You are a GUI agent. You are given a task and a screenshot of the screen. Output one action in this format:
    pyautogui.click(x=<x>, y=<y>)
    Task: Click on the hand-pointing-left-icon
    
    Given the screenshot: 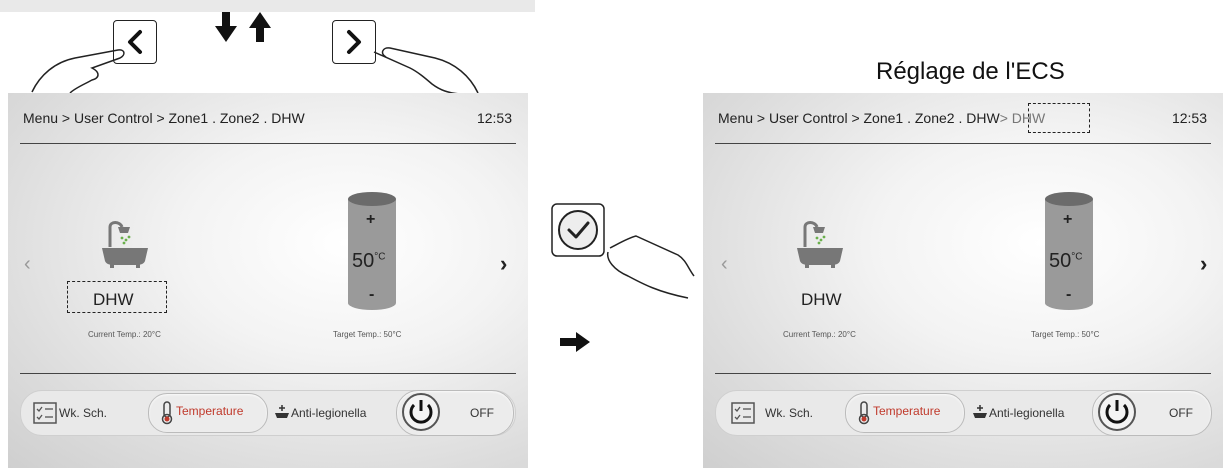 What is the action you would take?
    pyautogui.click(x=78, y=71)
    